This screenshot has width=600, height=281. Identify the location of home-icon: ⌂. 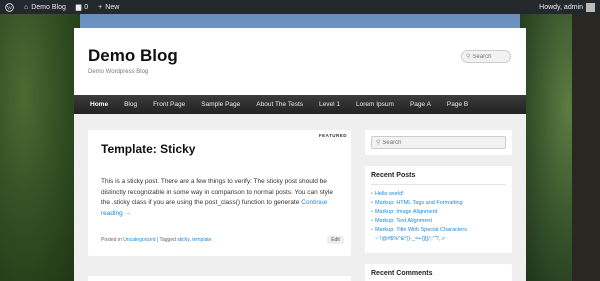
(26, 7).